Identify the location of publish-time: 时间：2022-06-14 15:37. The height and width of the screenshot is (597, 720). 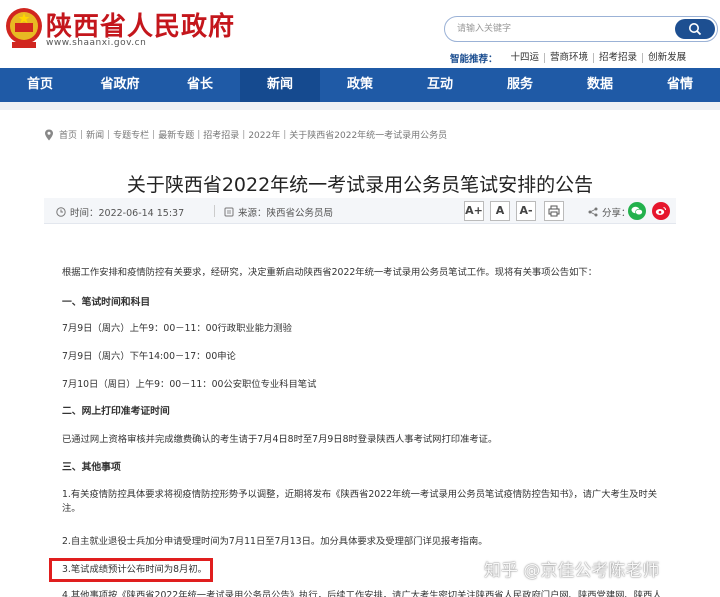
(120, 212).